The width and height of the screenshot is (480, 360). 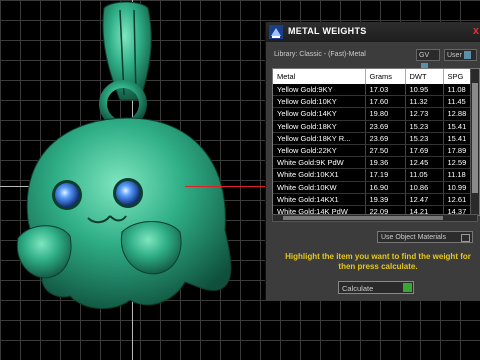 What do you see at coordinates (465, 238) in the screenshot?
I see `dropdown-box-icon` at bounding box center [465, 238].